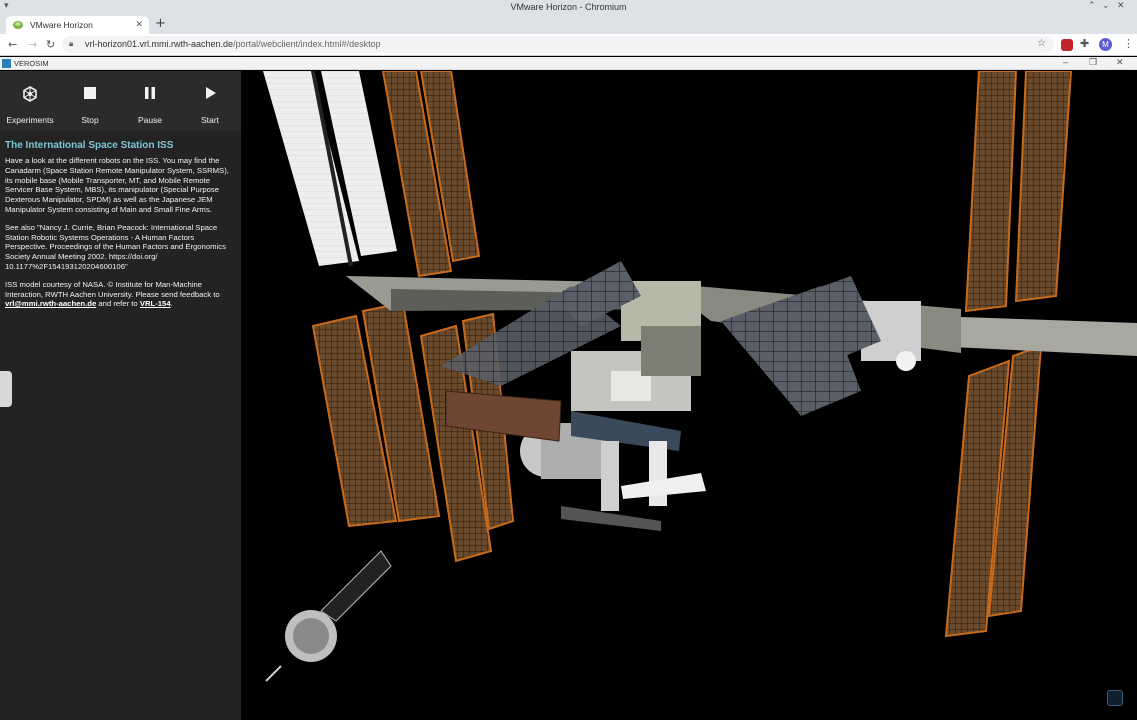 The height and width of the screenshot is (720, 1137). I want to click on simulation-controls: Experiments Stop Pause Start, so click(120, 101).